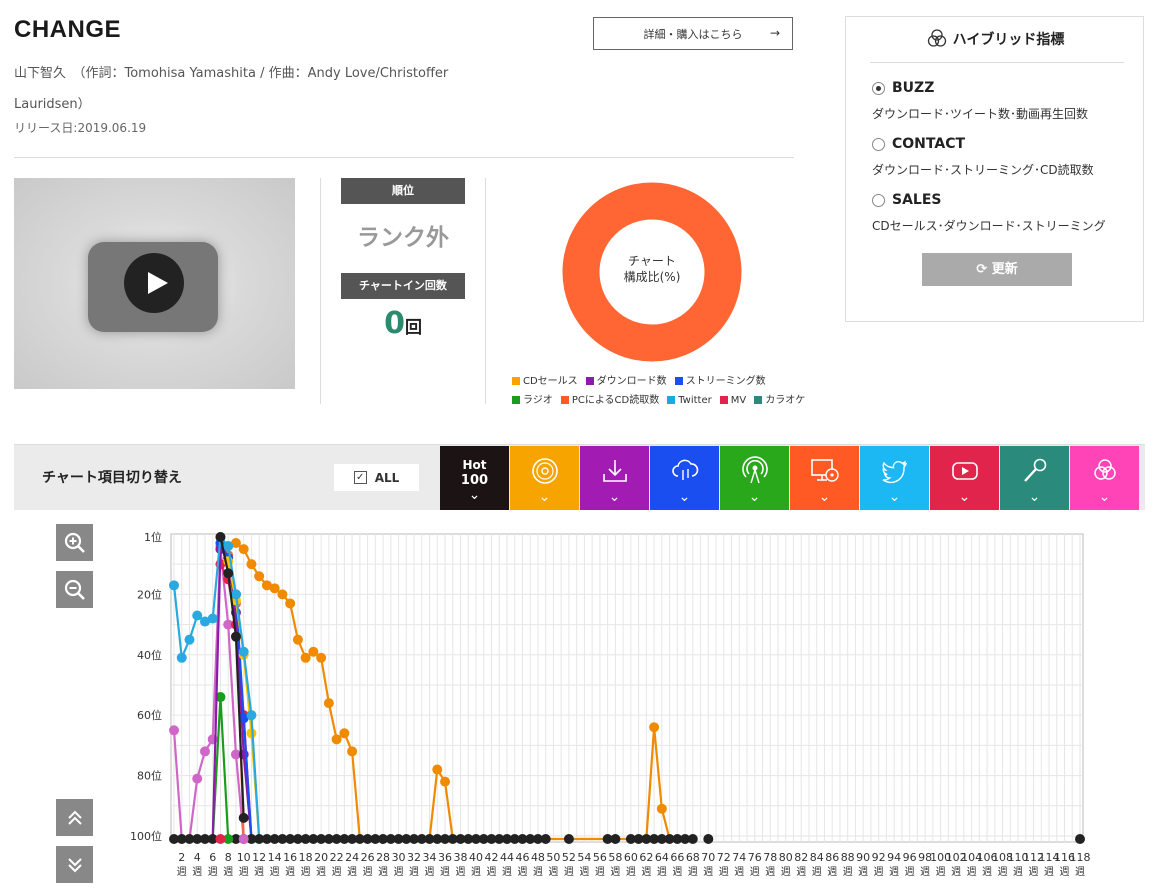  I want to click on x-tick-label: 68, so click(693, 857).